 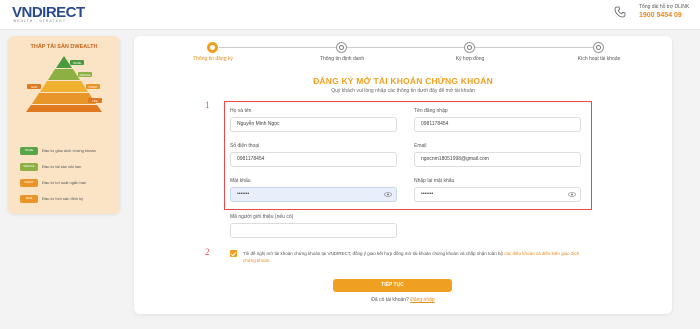 What do you see at coordinates (313, 194) in the screenshot?
I see `password-input: •••••••` at bounding box center [313, 194].